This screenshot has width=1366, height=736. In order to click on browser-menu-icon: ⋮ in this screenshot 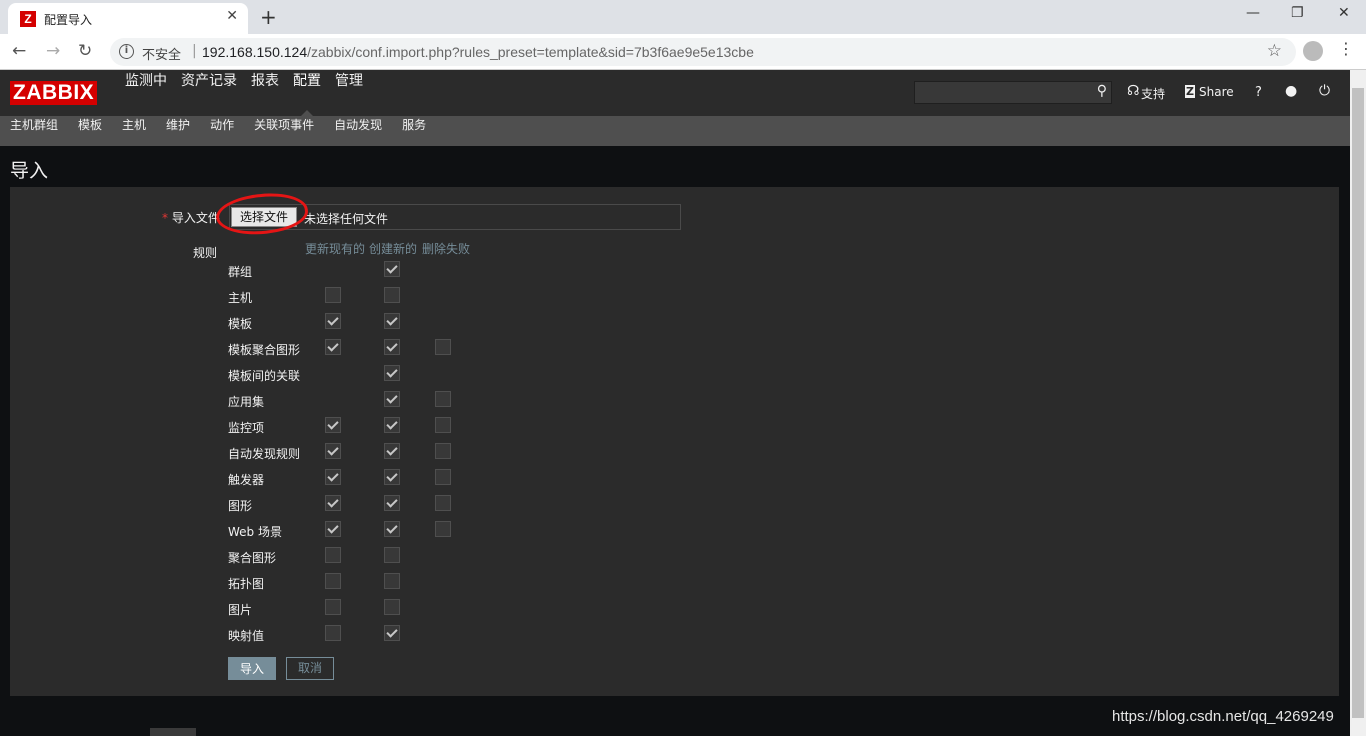, I will do `click(1346, 48)`.